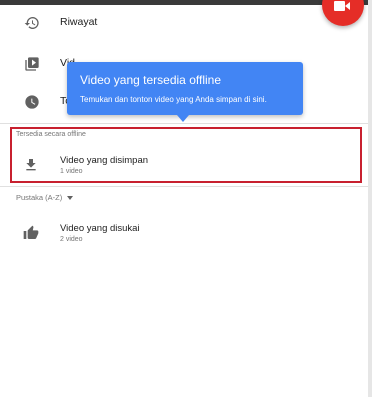 This screenshot has height=397, width=372. Describe the element at coordinates (104, 160) in the screenshot. I see `saved-videos-title: Video yang disimpan` at that location.